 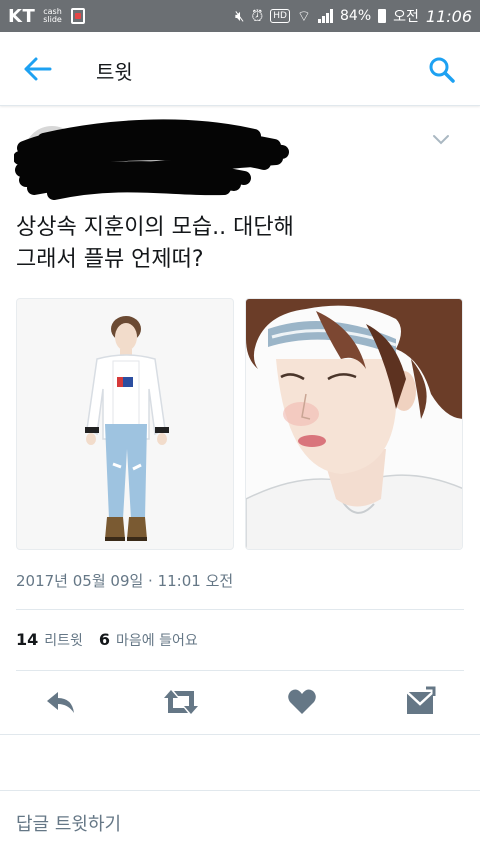 What do you see at coordinates (127, 428) in the screenshot?
I see `fullbody-illustration` at bounding box center [127, 428].